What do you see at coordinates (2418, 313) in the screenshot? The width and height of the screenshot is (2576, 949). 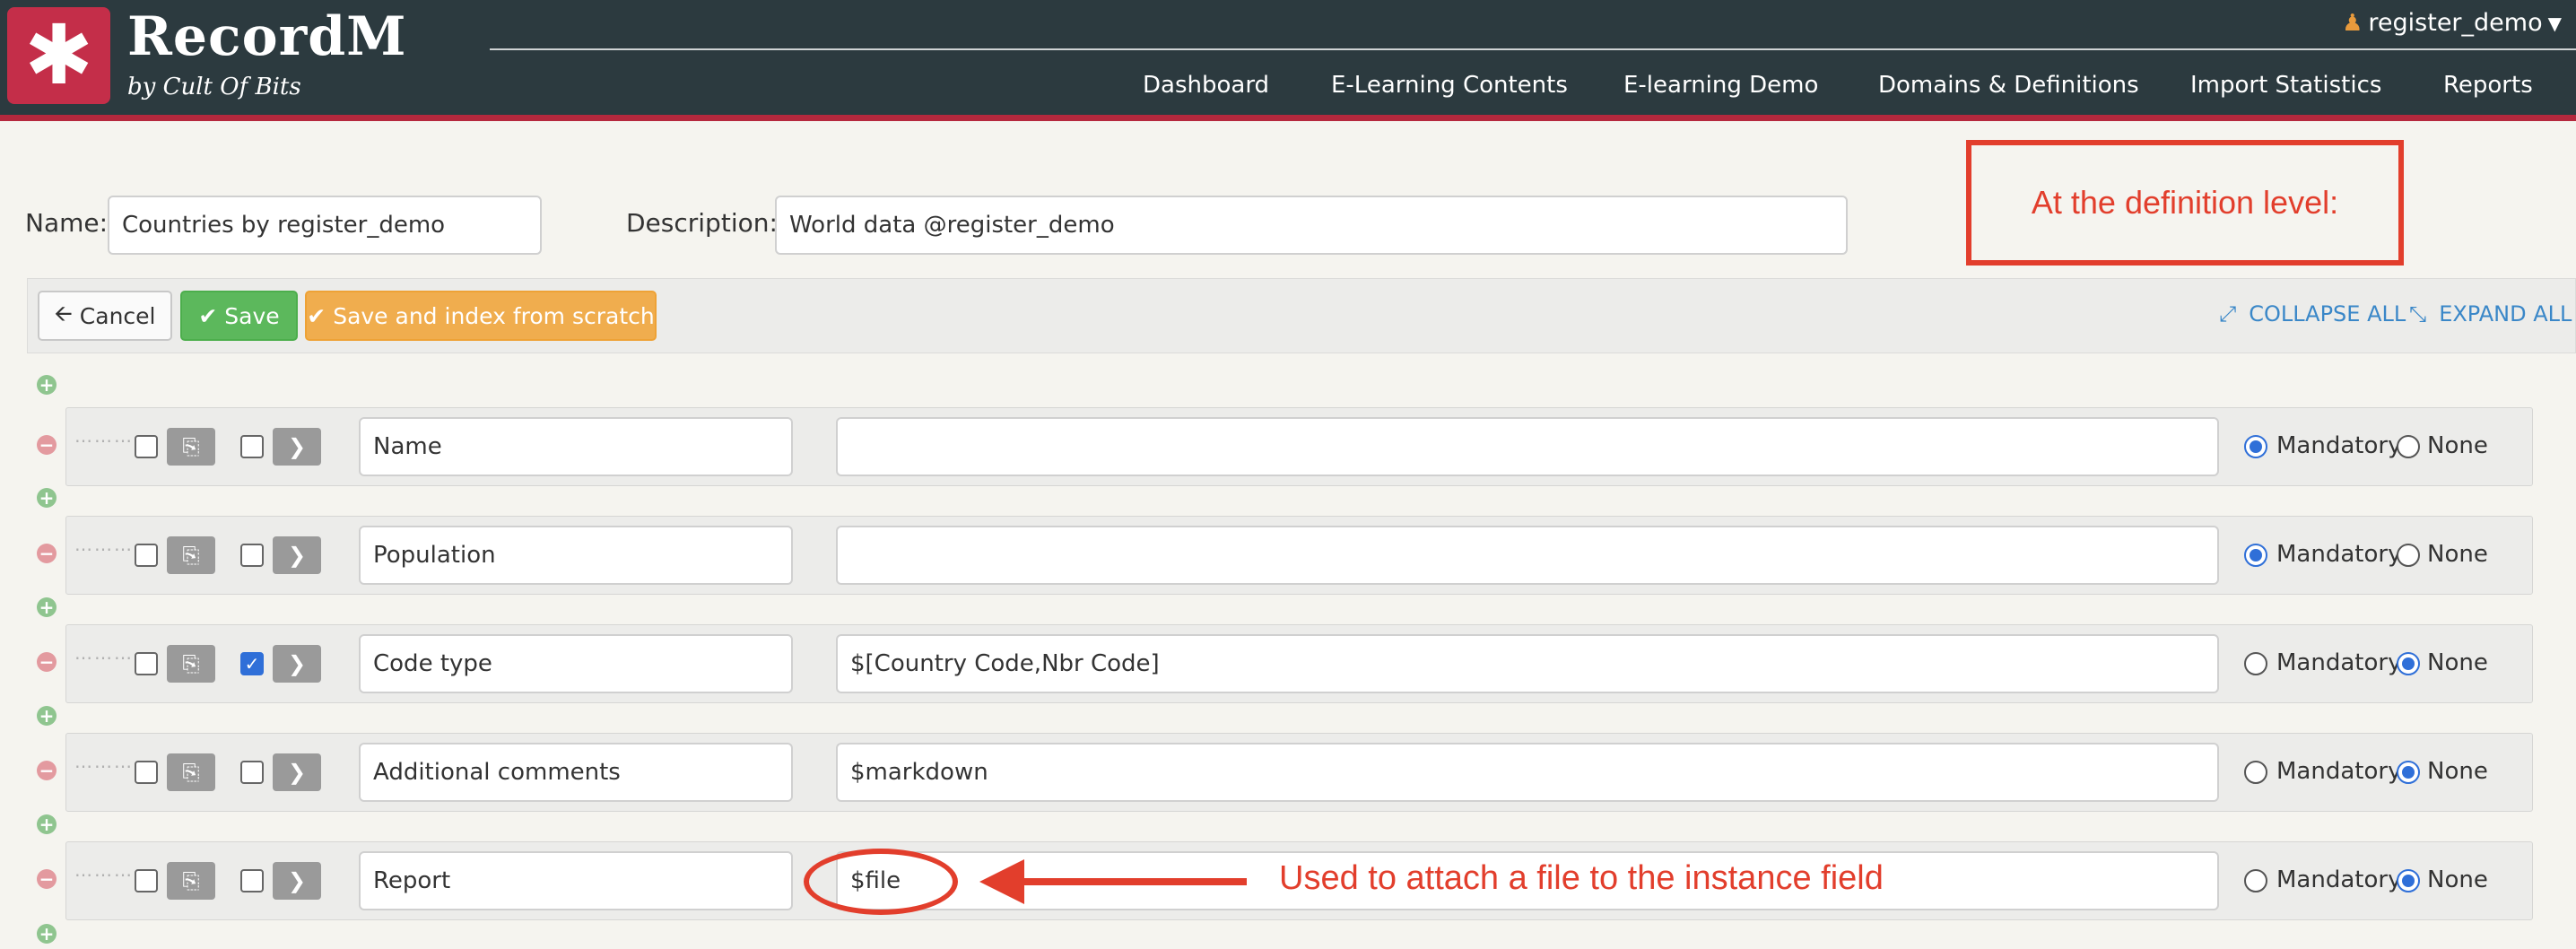 I see `expand-icon: ⤡` at bounding box center [2418, 313].